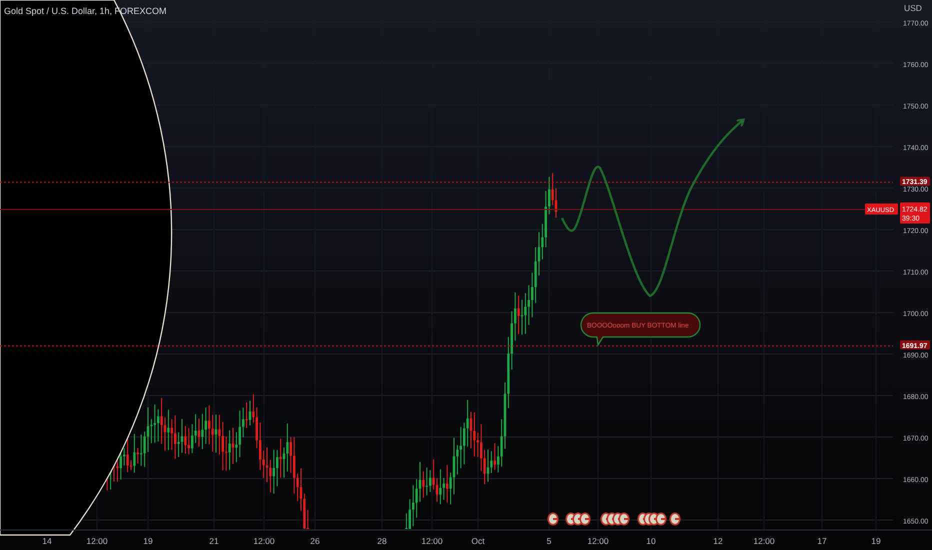 This screenshot has width=932, height=550. What do you see at coordinates (47, 541) in the screenshot?
I see `time-tick: 14` at bounding box center [47, 541].